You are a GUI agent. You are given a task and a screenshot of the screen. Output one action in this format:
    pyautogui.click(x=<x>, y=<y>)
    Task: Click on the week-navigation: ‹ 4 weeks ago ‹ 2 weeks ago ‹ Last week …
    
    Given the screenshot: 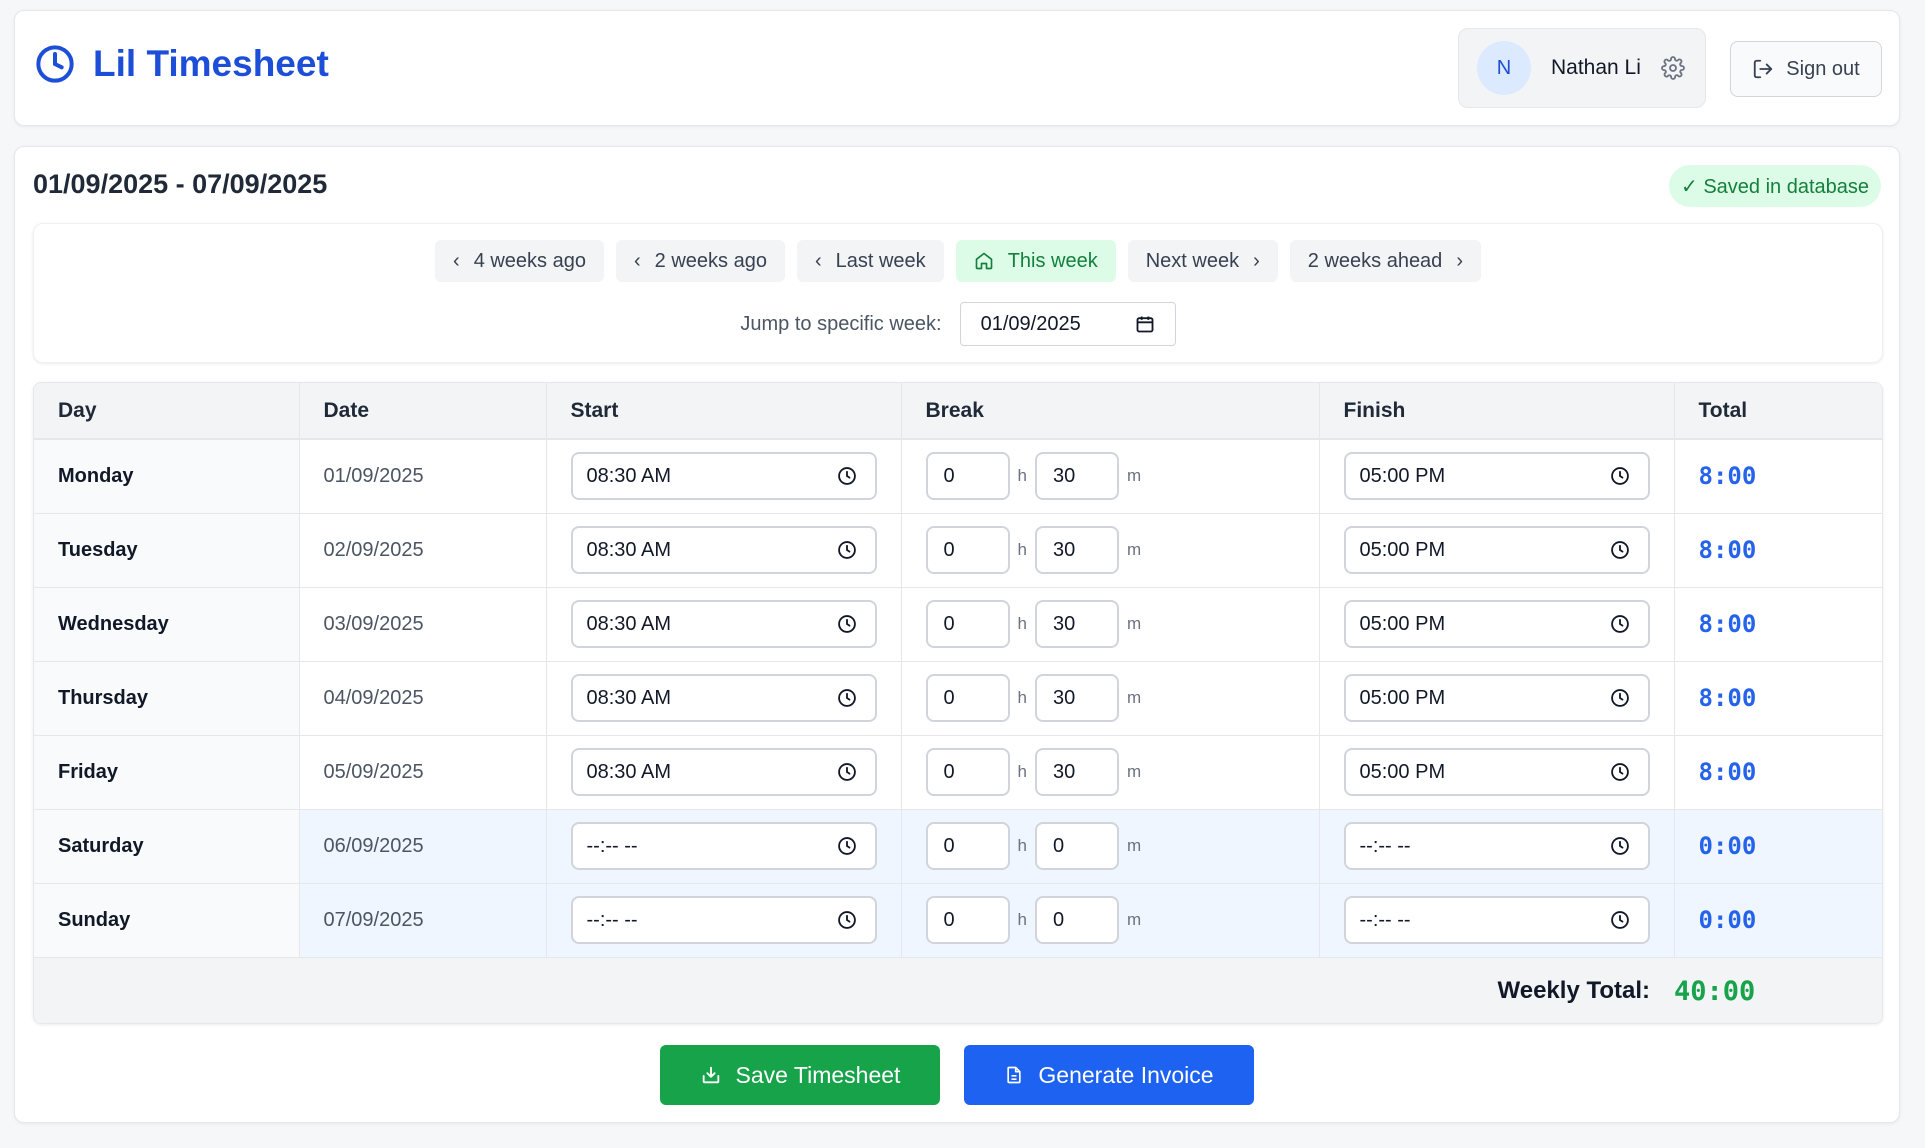 What is the action you would take?
    pyautogui.click(x=958, y=293)
    